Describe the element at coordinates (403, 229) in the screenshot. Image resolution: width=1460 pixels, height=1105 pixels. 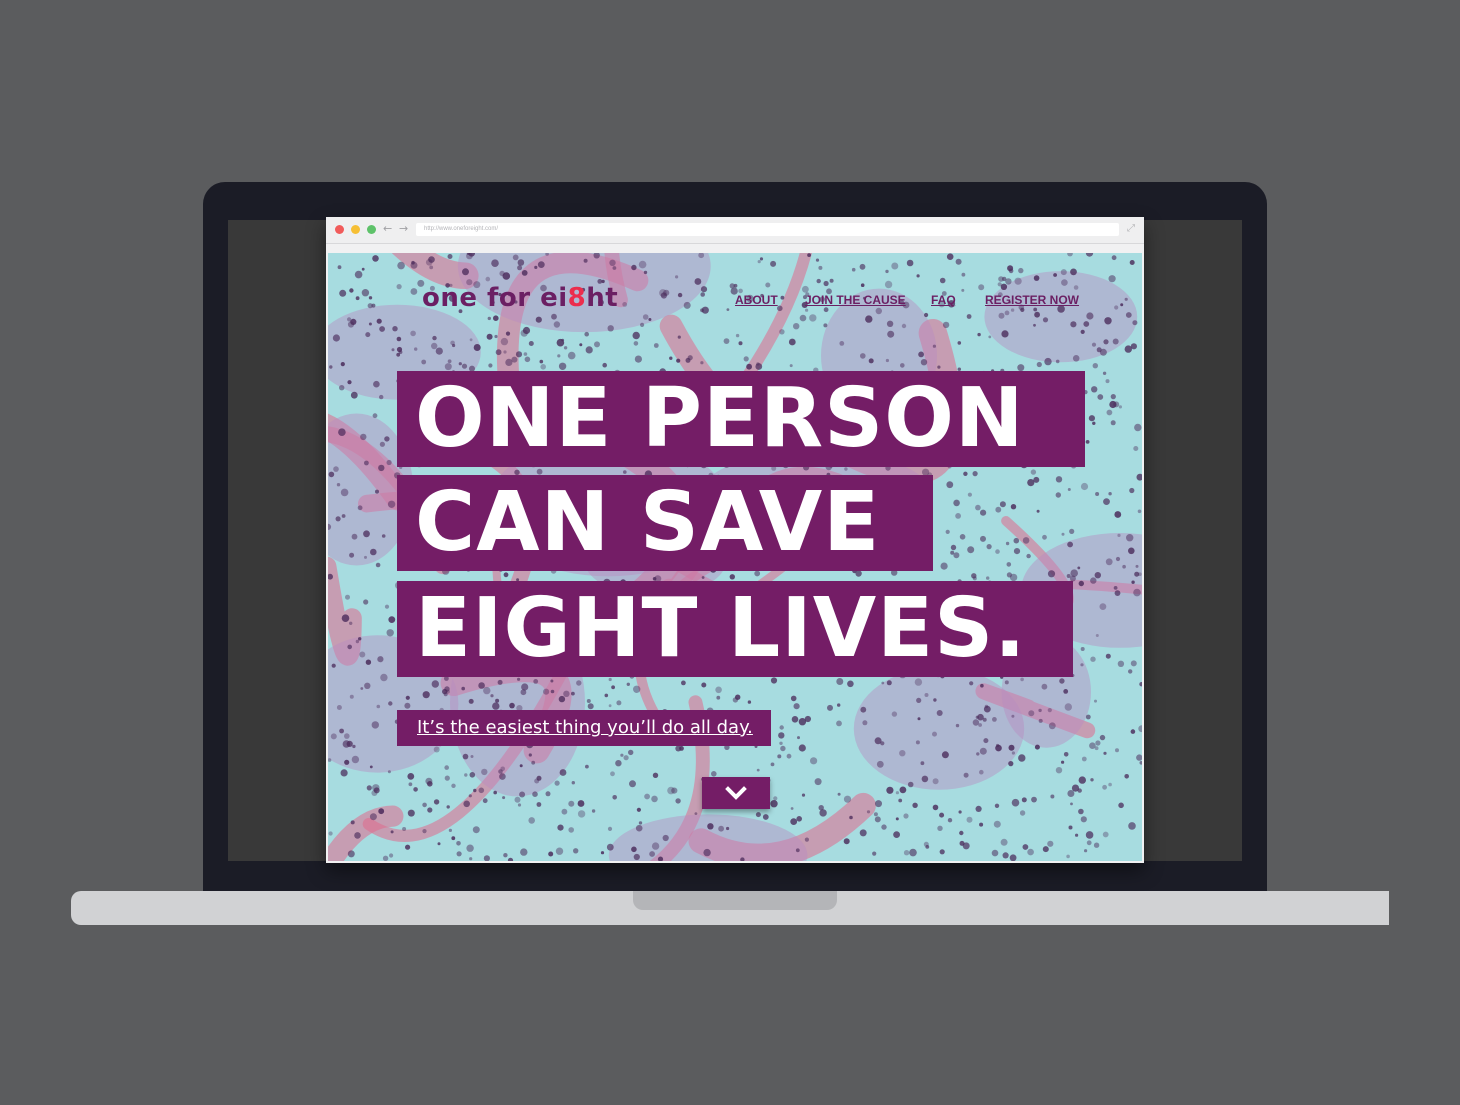
I see `forward-arrow-icon: →` at that location.